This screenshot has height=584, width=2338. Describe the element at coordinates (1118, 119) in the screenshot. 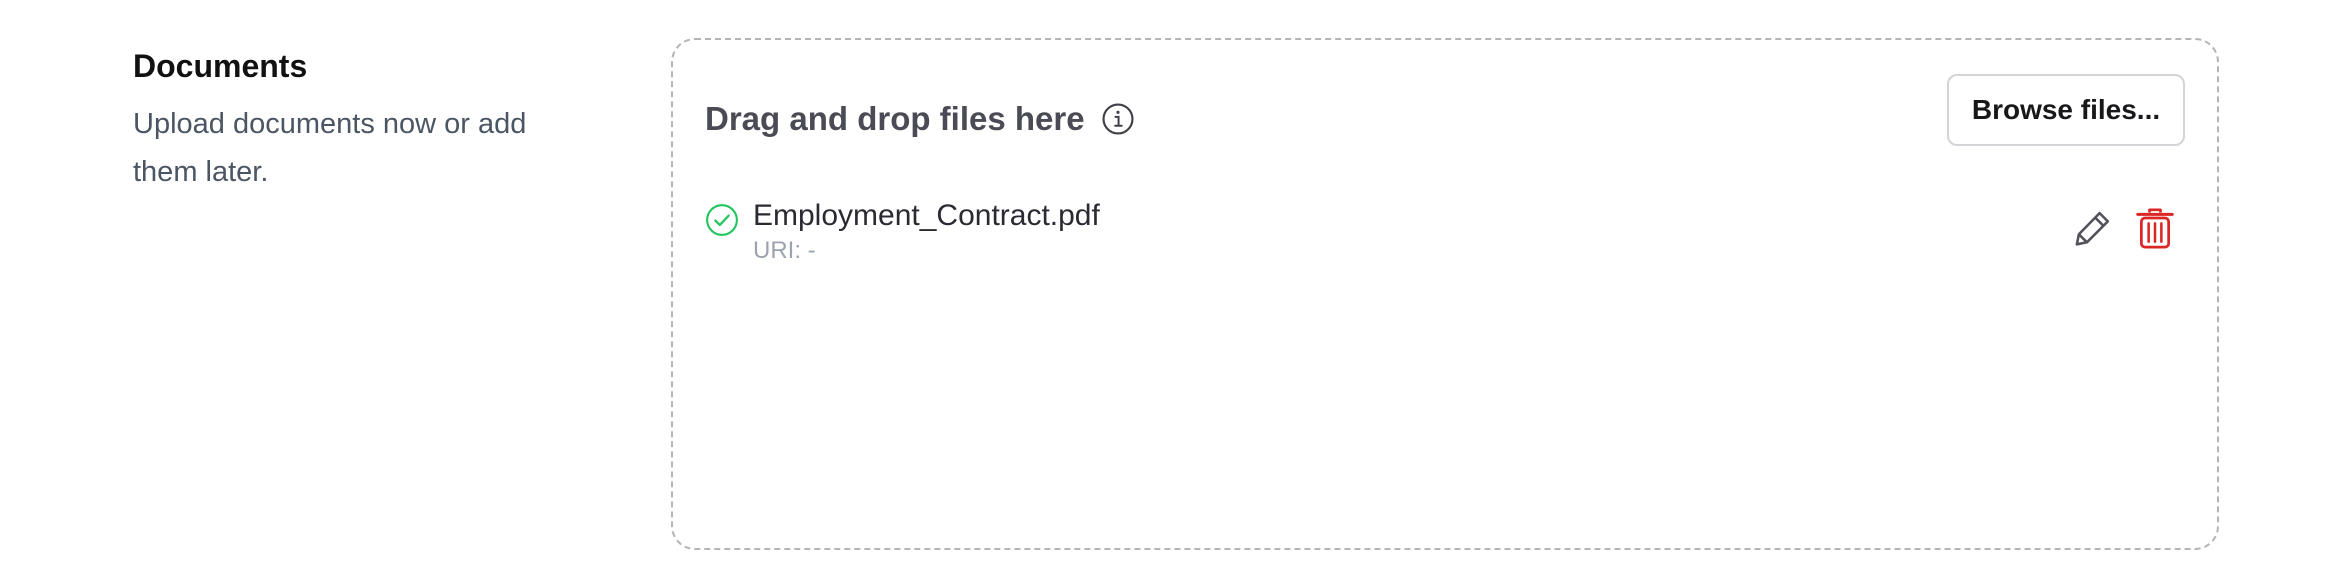

I see `info-icon` at that location.